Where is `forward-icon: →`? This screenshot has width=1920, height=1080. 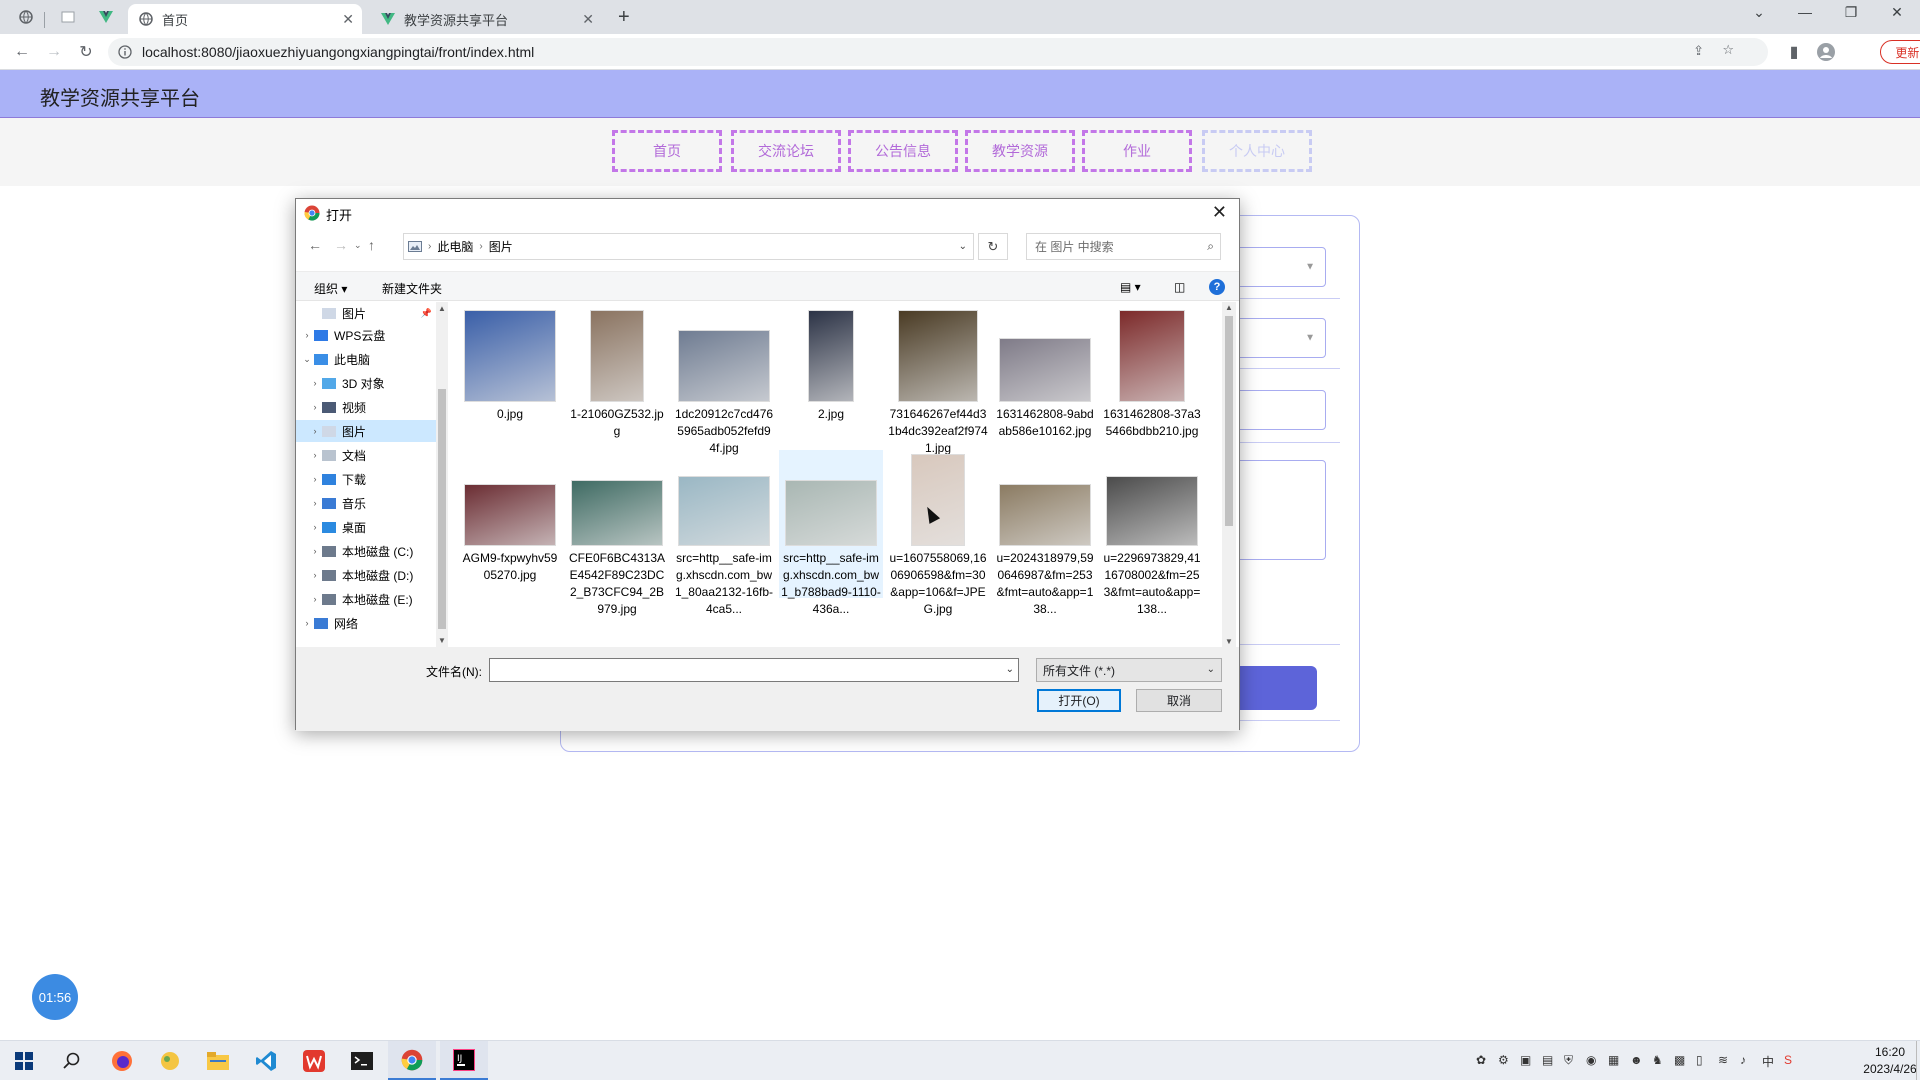
forward-icon: → is located at coordinates (54, 52).